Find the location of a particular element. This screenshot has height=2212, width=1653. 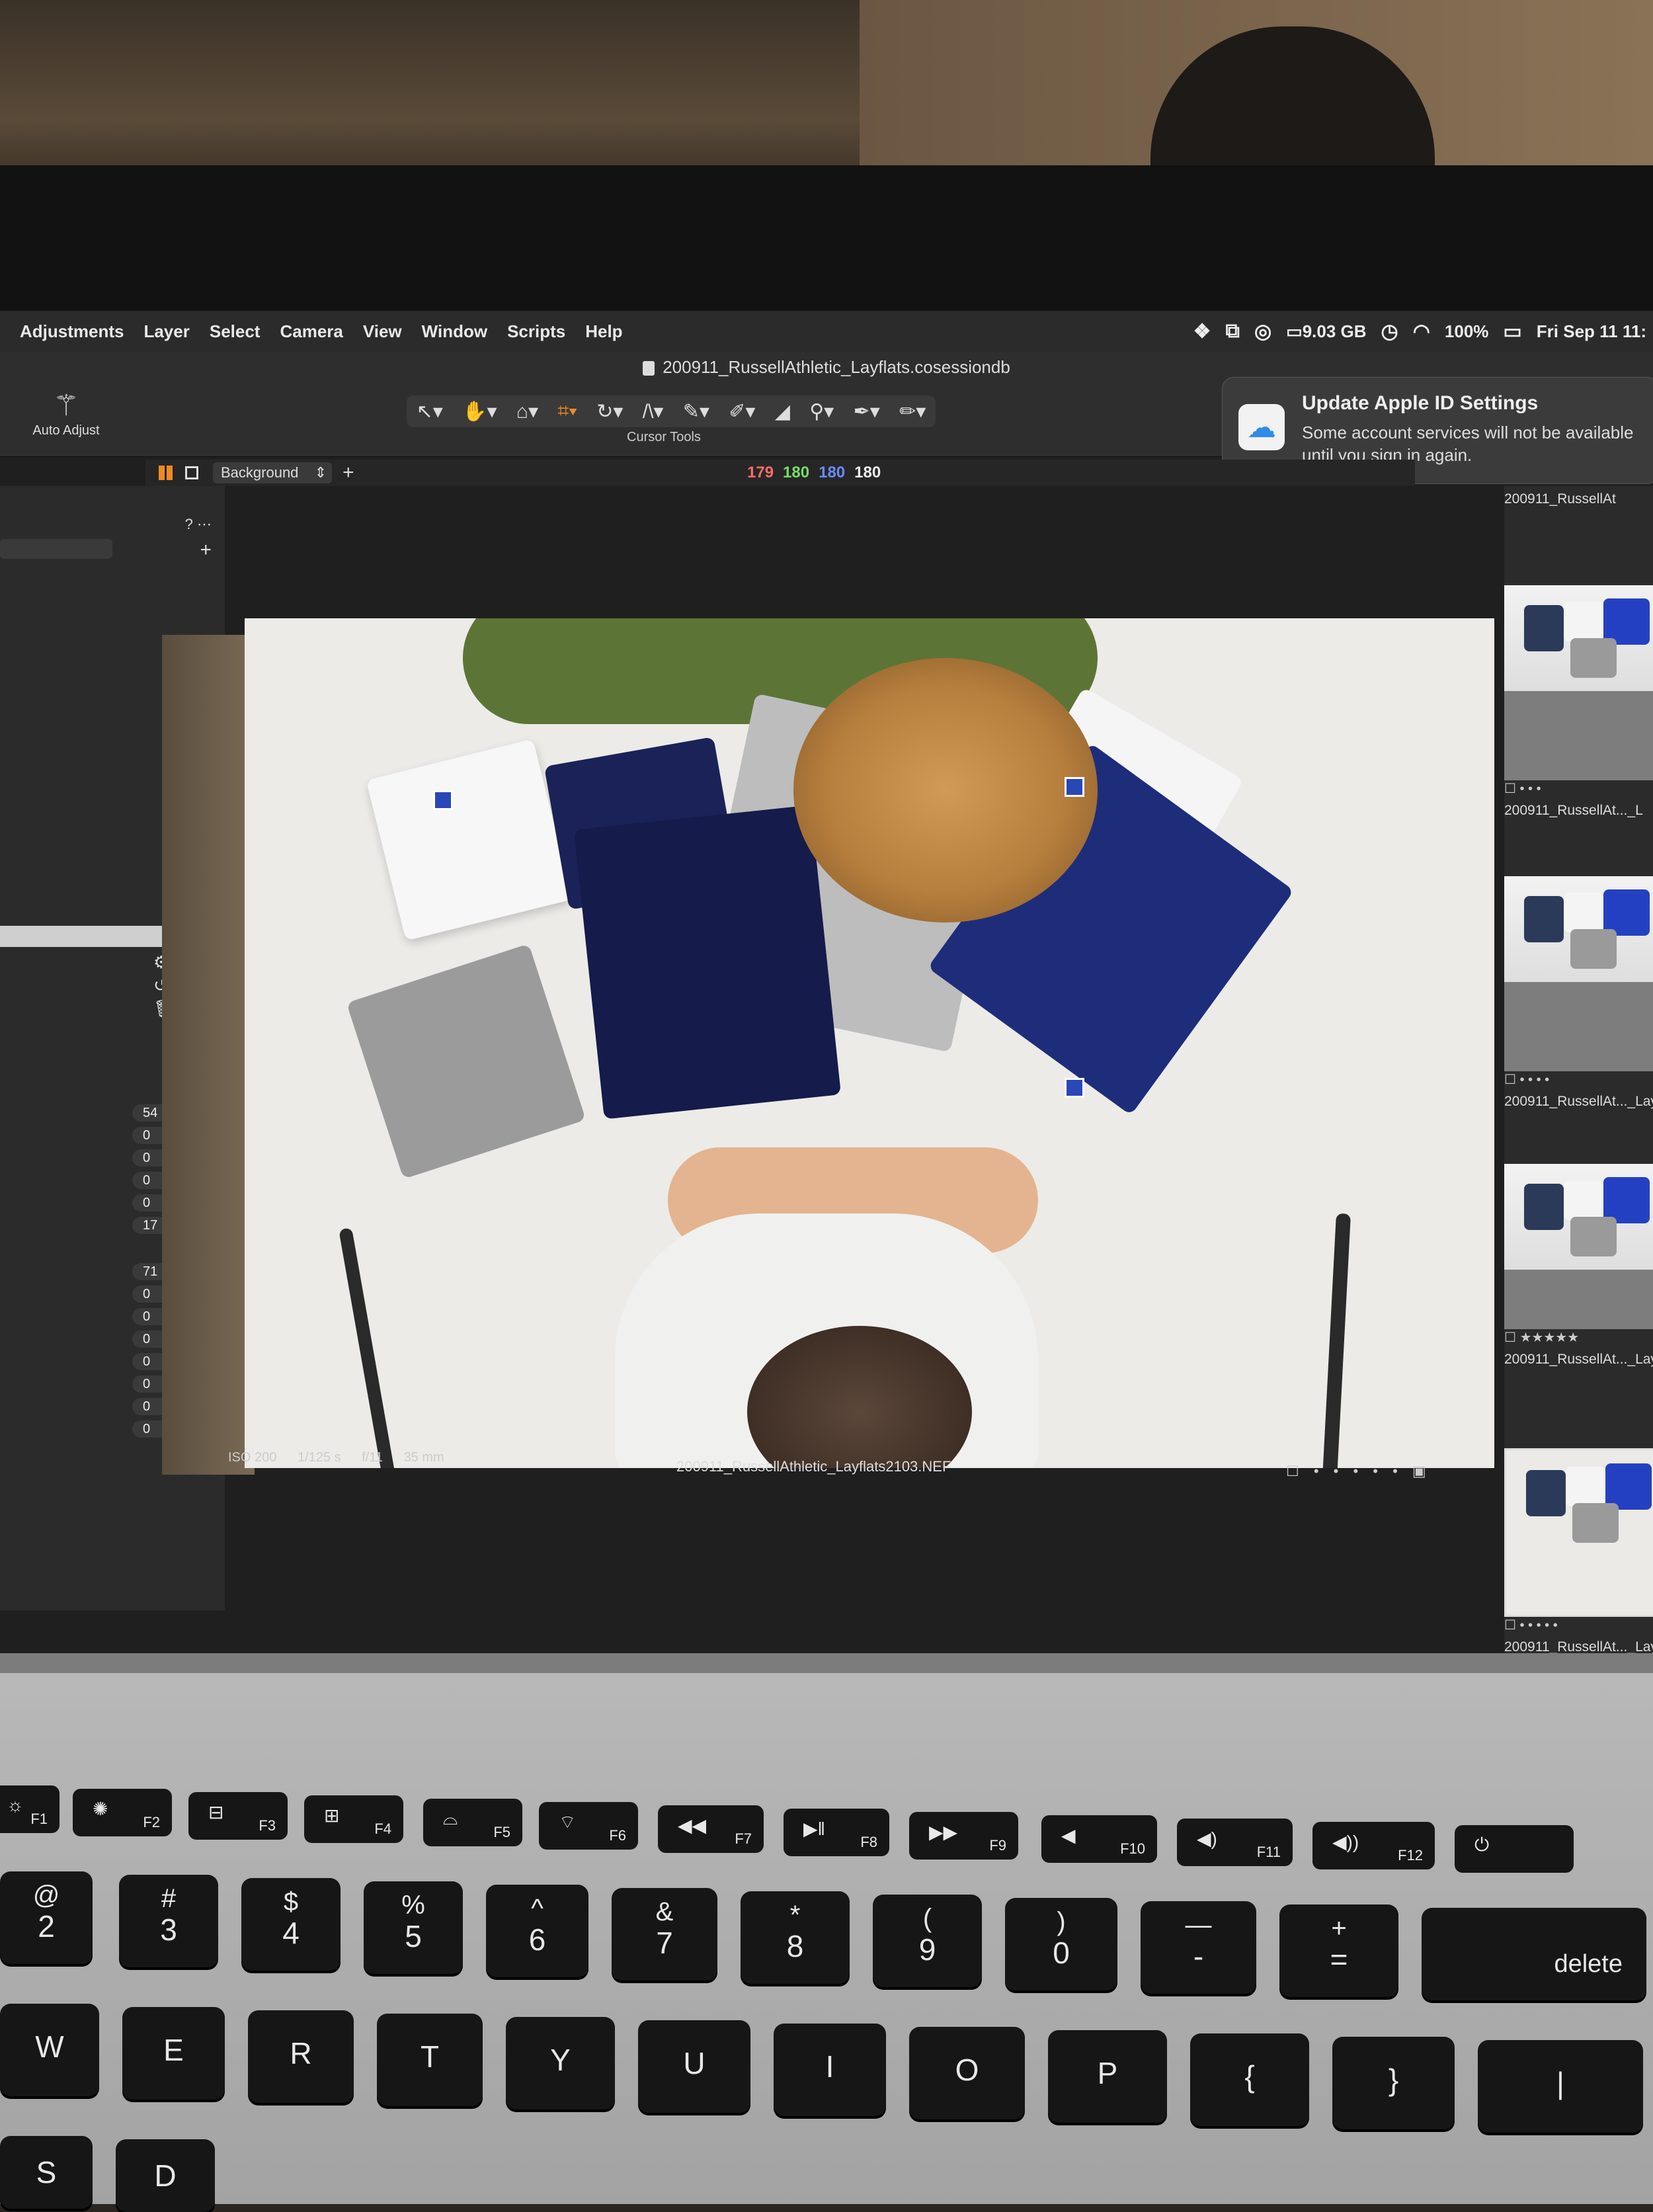

loupe-icon: ⌂▾ is located at coordinates (527, 411).